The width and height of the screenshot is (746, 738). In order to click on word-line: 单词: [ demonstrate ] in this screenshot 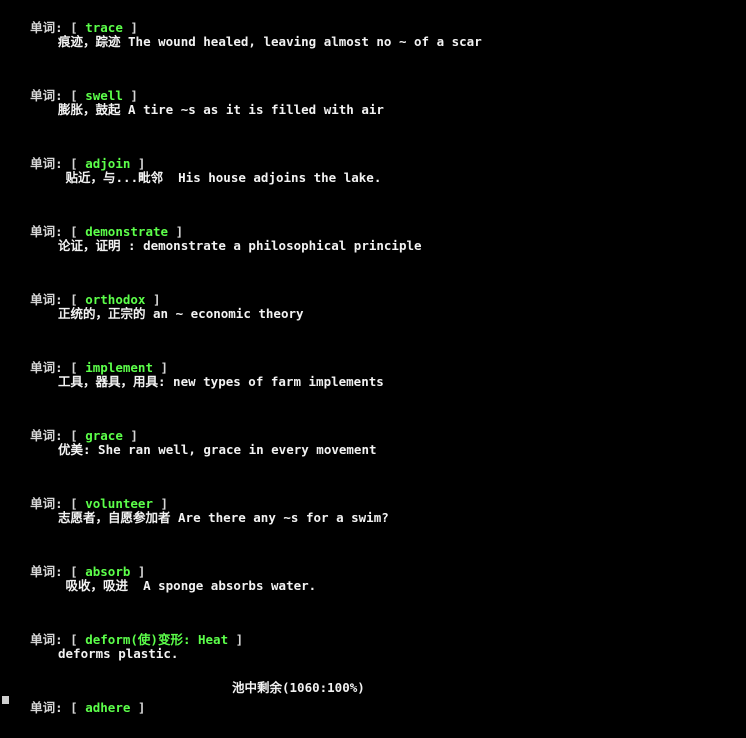, I will do `click(91, 220)`.